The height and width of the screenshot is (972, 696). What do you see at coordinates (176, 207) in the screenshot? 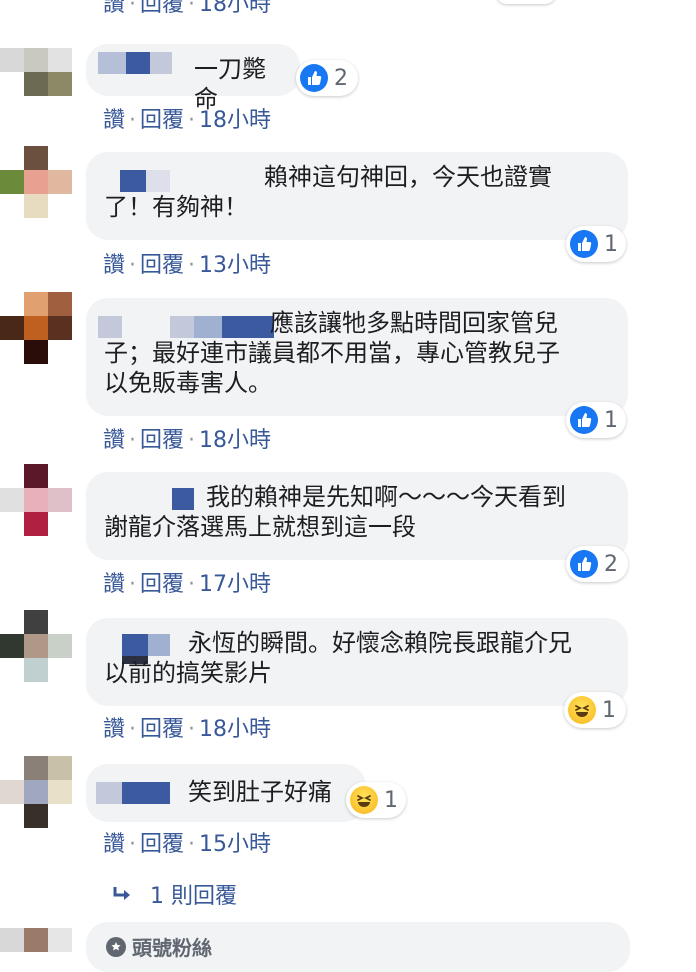
I see `comment-text-line: 了！有夠神！` at bounding box center [176, 207].